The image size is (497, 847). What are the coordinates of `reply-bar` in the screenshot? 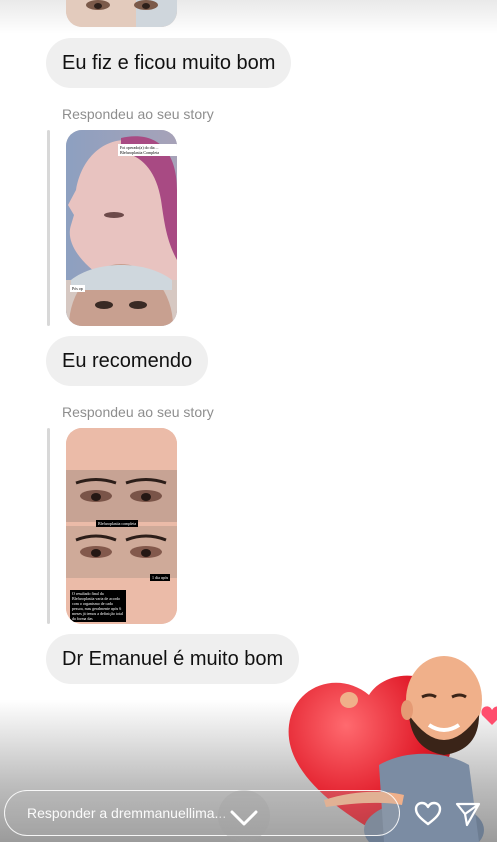 It's located at (202, 813).